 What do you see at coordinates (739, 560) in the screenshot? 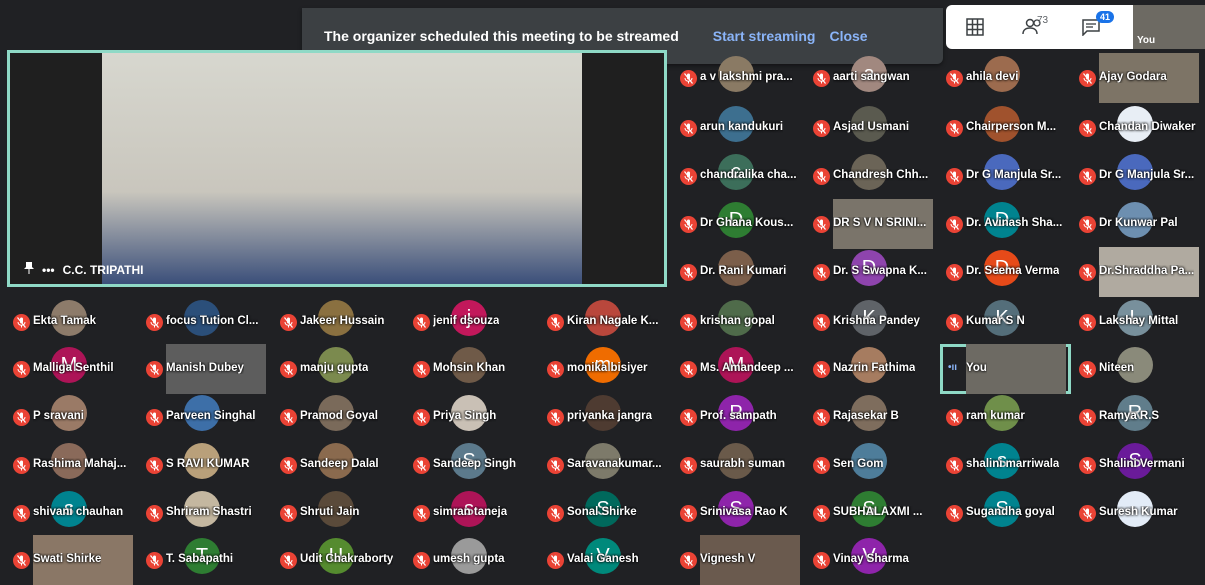
I see `participant-tile: Vignesh V` at bounding box center [739, 560].